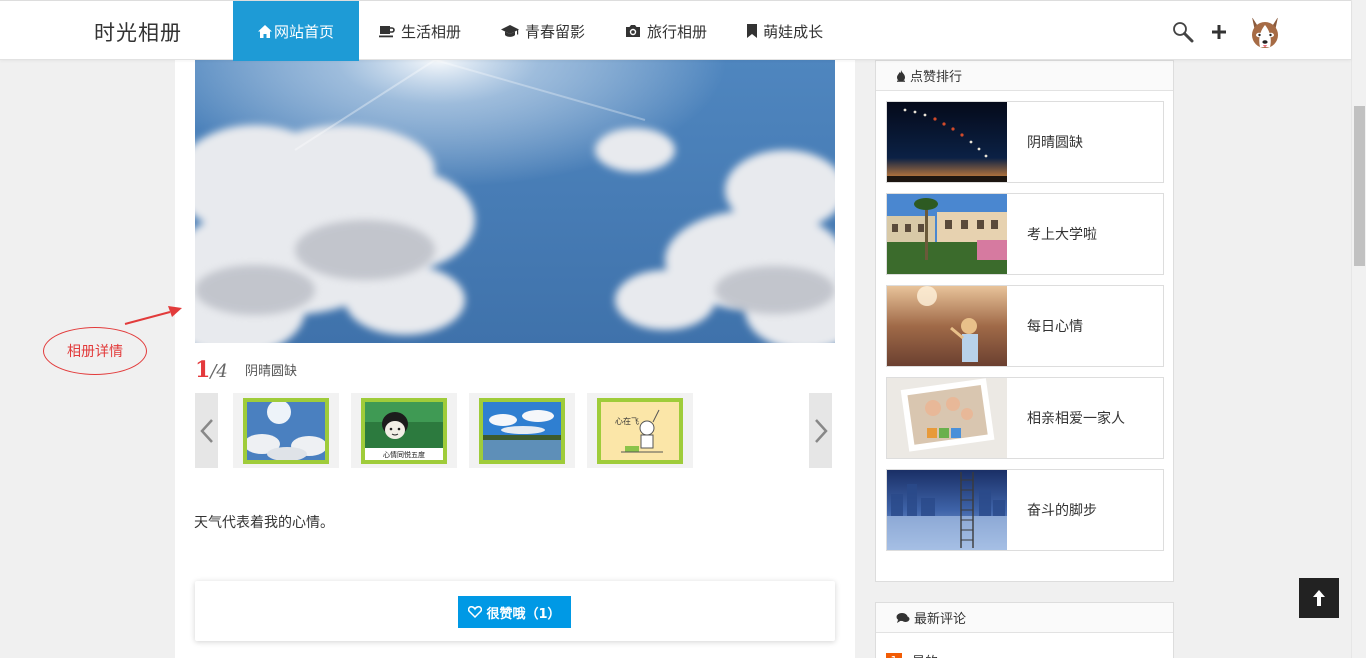 The width and height of the screenshot is (1366, 658). What do you see at coordinates (940, 619) in the screenshot?
I see `comments-title: 最新评论` at bounding box center [940, 619].